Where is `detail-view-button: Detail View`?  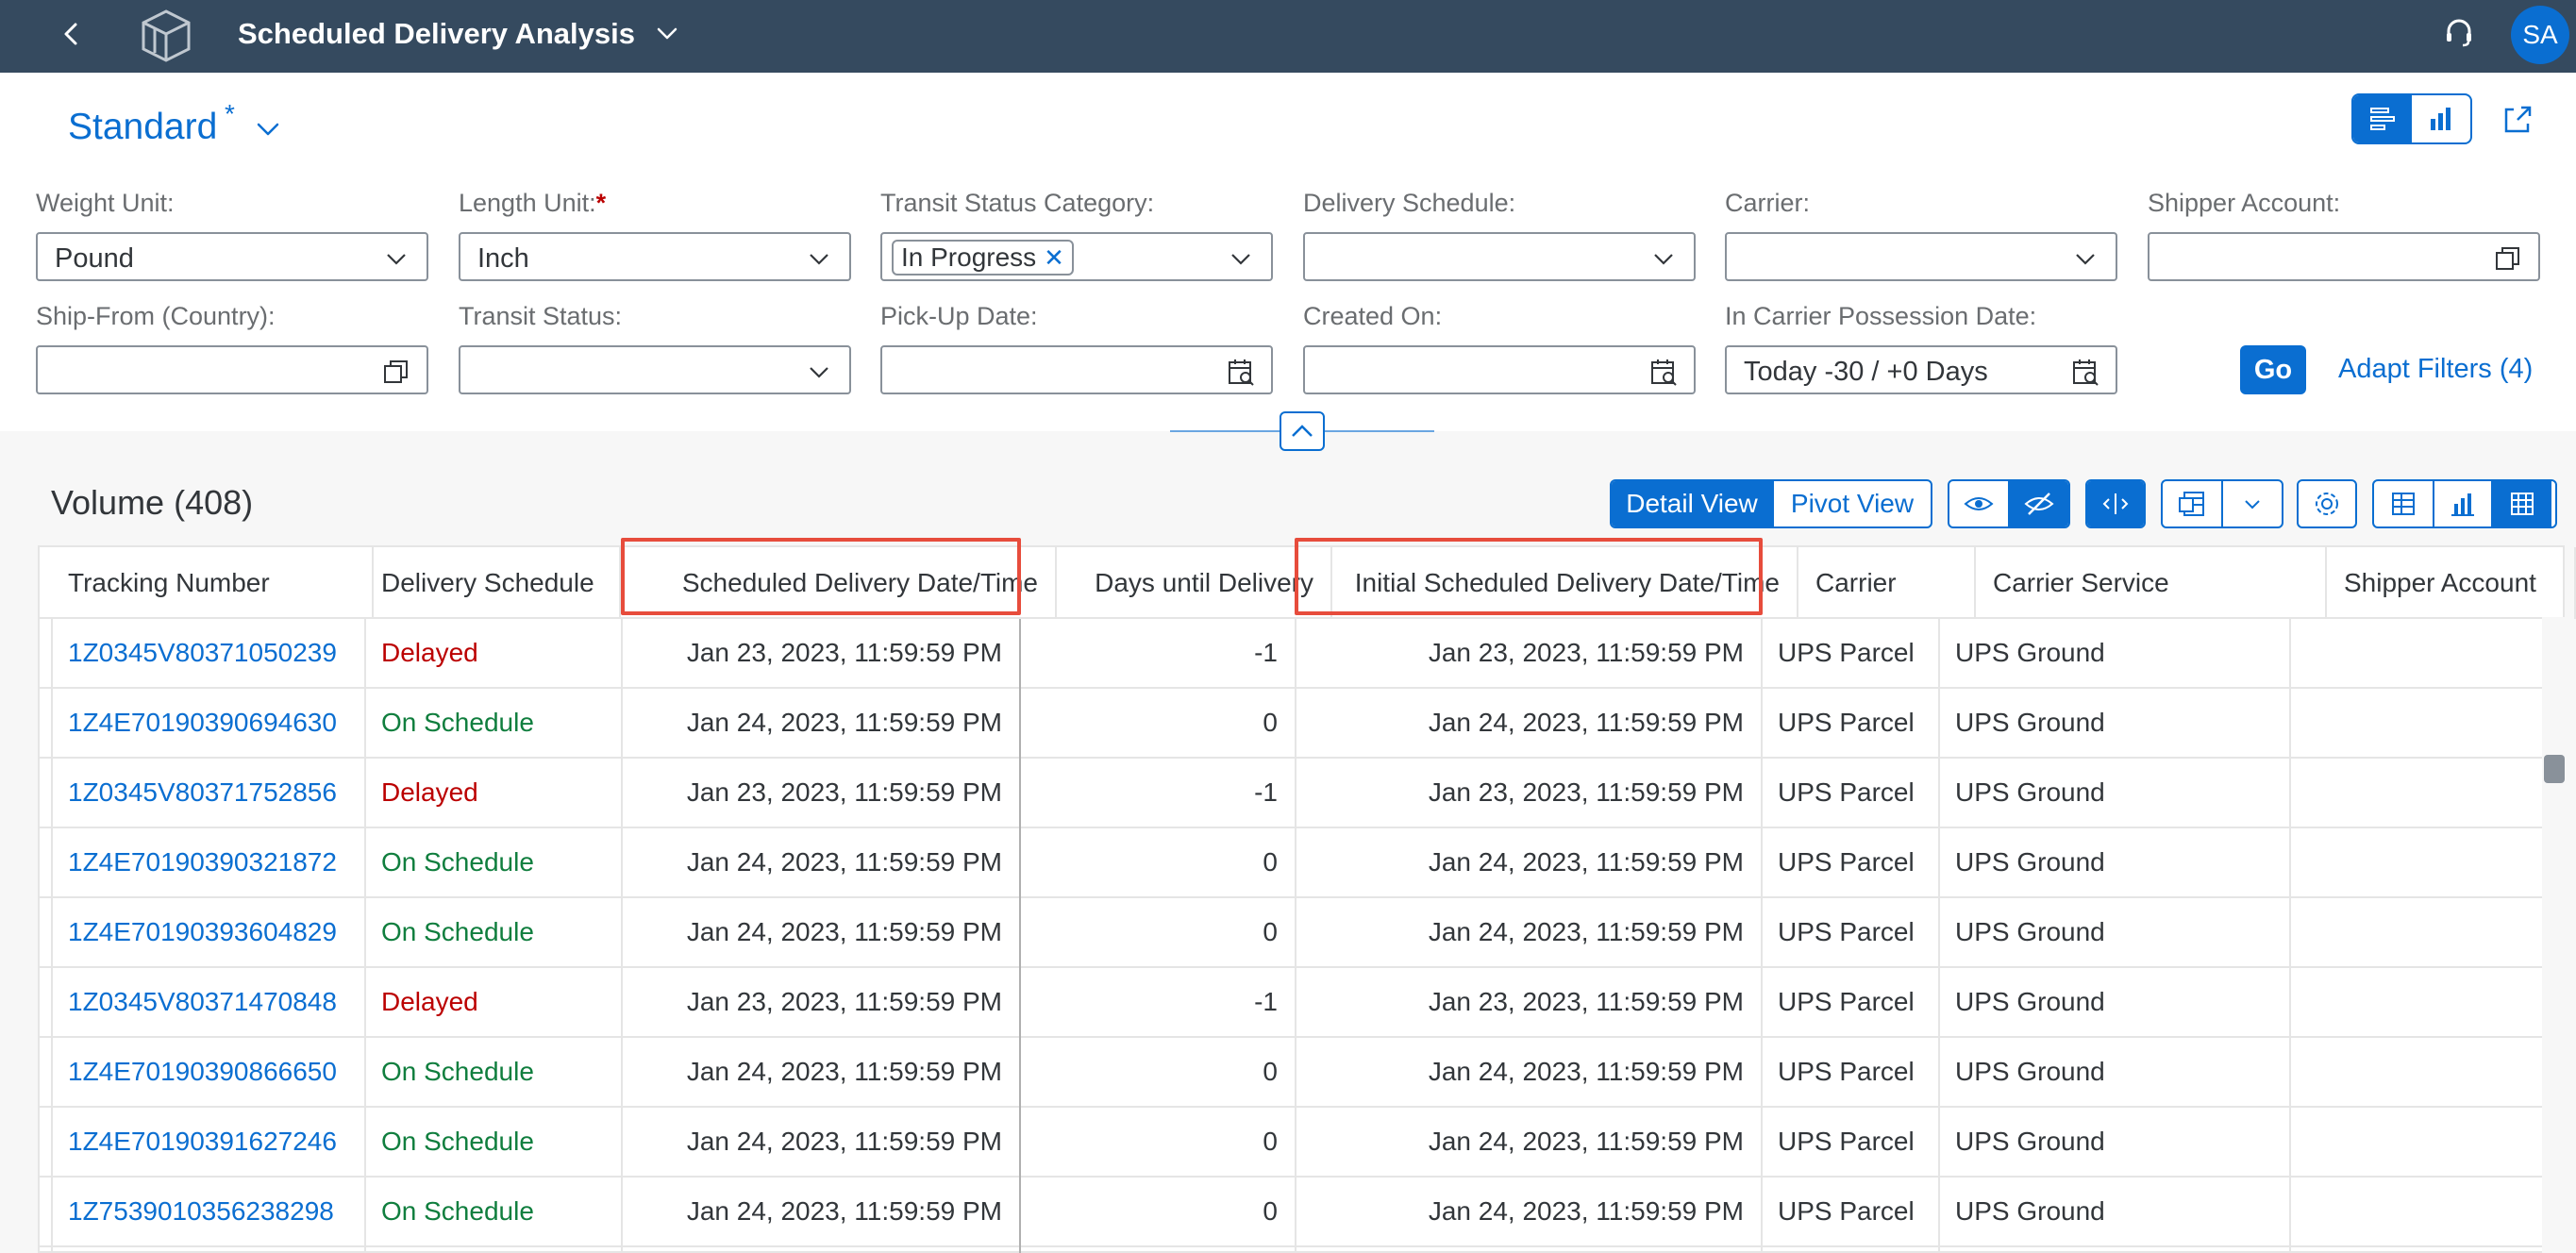
detail-view-button: Detail View is located at coordinates (1692, 503).